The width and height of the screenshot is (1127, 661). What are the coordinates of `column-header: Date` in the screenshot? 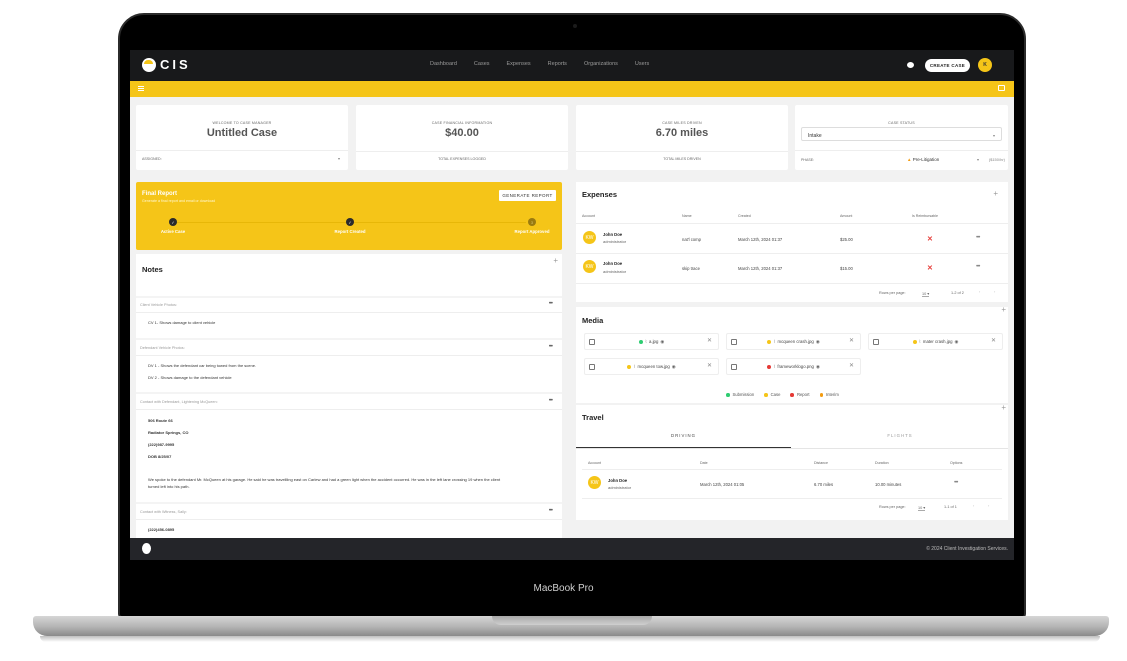 It's located at (704, 463).